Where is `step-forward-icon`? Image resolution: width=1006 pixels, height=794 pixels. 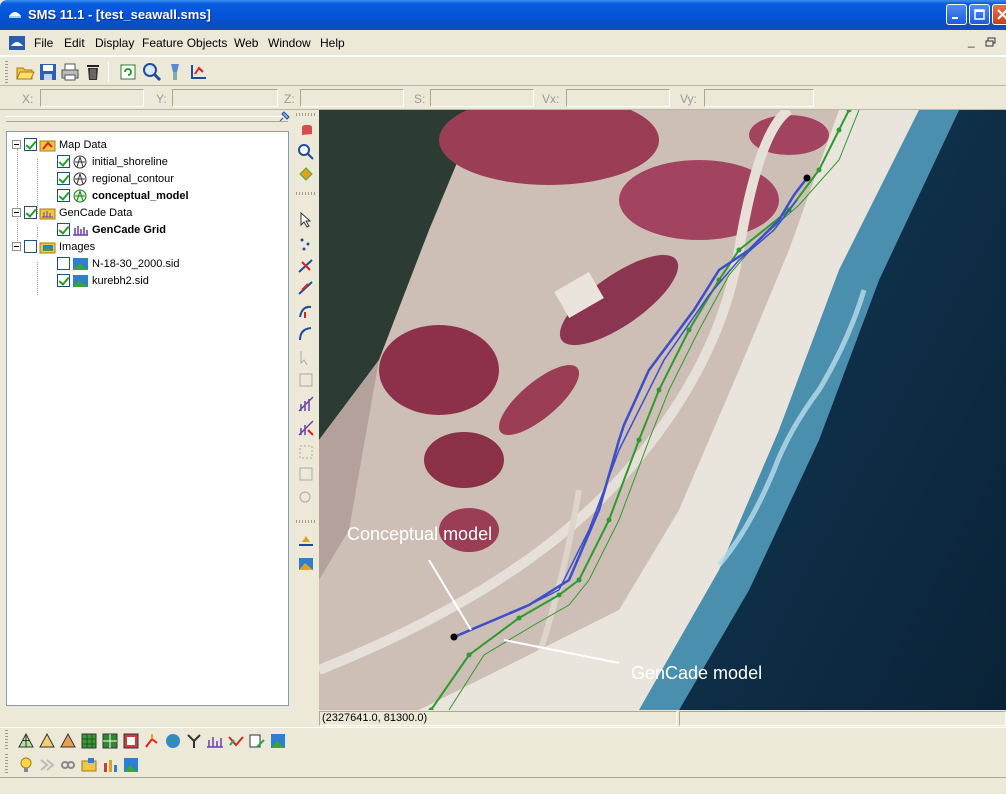 step-forward-icon is located at coordinates (47, 765).